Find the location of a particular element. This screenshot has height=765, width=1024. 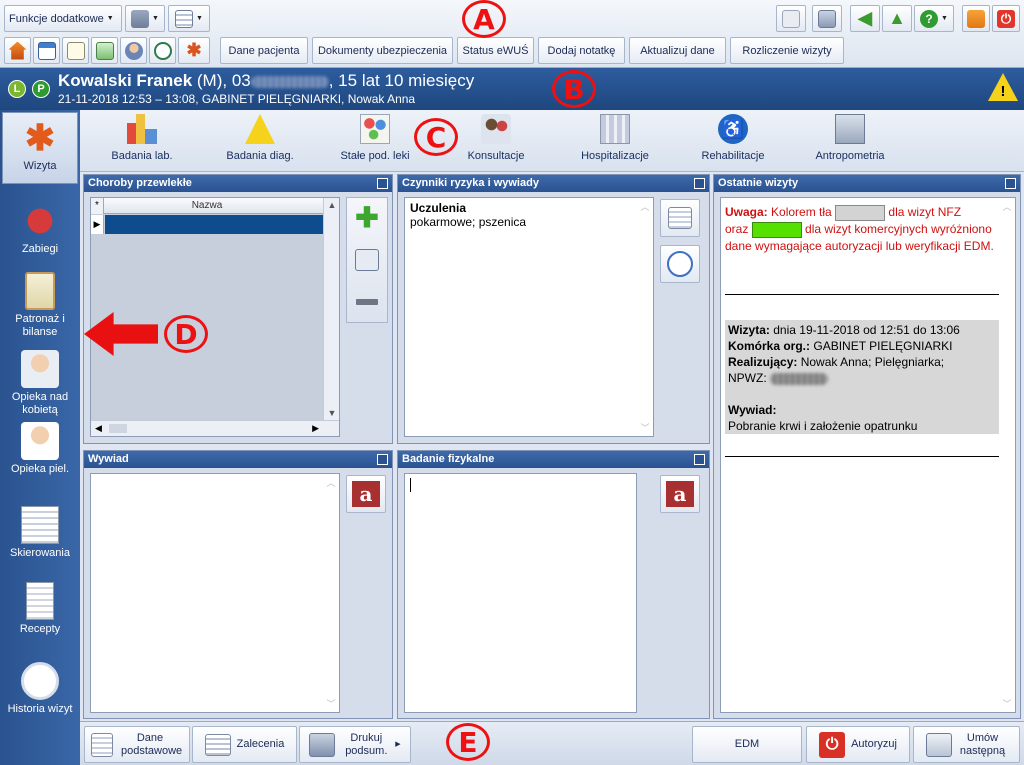

sidebar-item-zabiegi: Zabiegi is located at coordinates (40, 231).